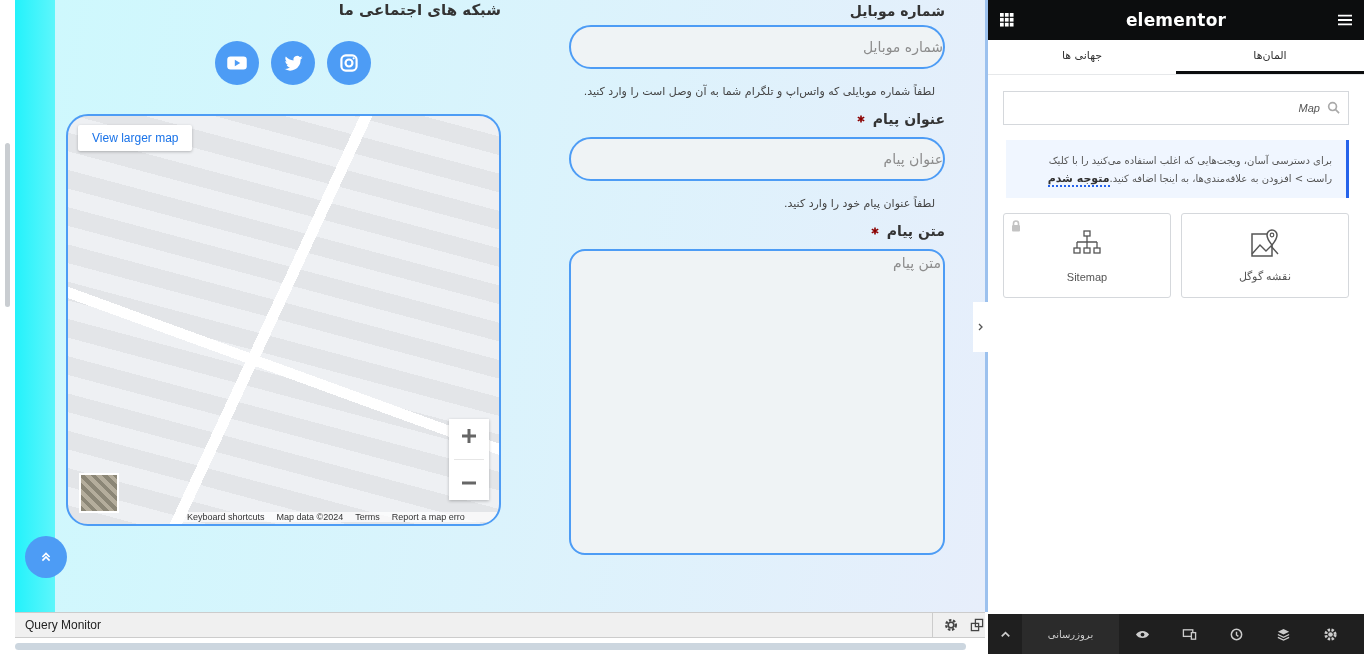  I want to click on update-button: بروزرسانی, so click(1070, 634).